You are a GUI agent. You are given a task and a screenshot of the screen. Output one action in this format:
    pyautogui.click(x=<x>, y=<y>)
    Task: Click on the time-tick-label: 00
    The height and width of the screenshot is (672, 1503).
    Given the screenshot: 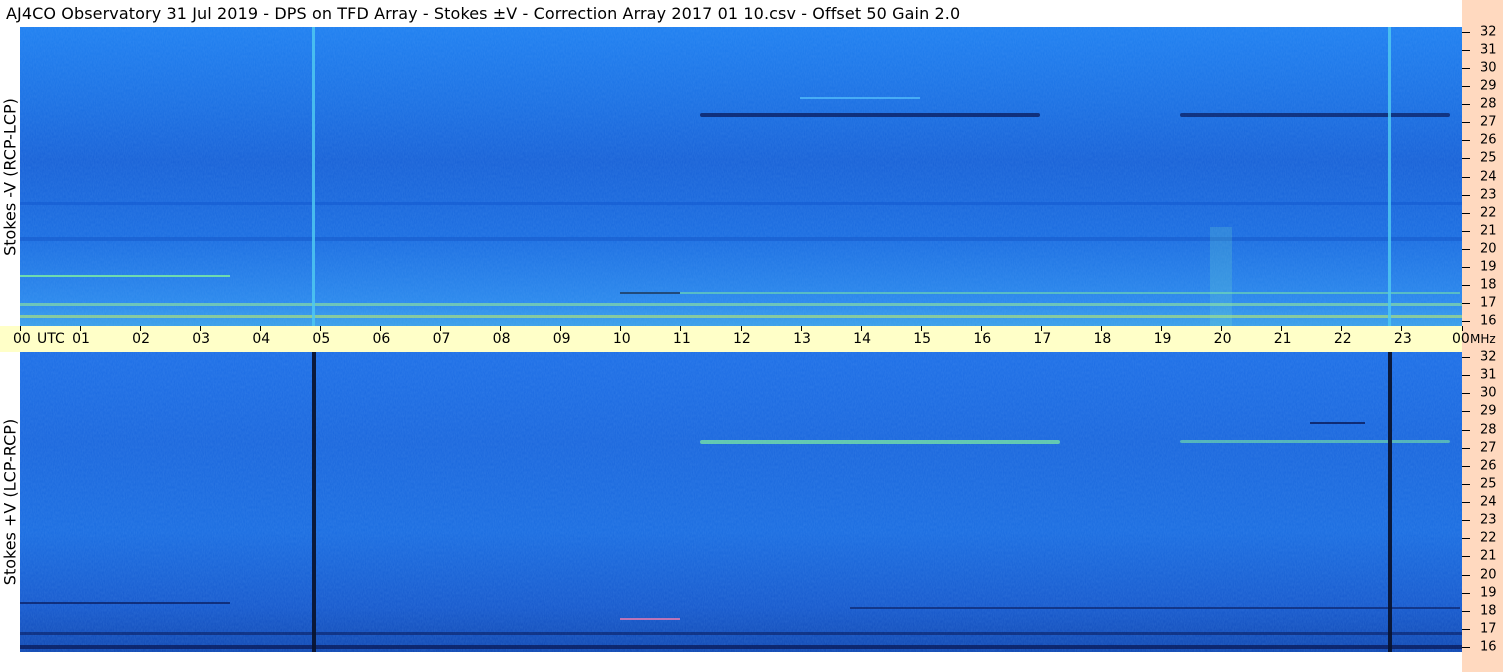 What is the action you would take?
    pyautogui.click(x=22, y=339)
    